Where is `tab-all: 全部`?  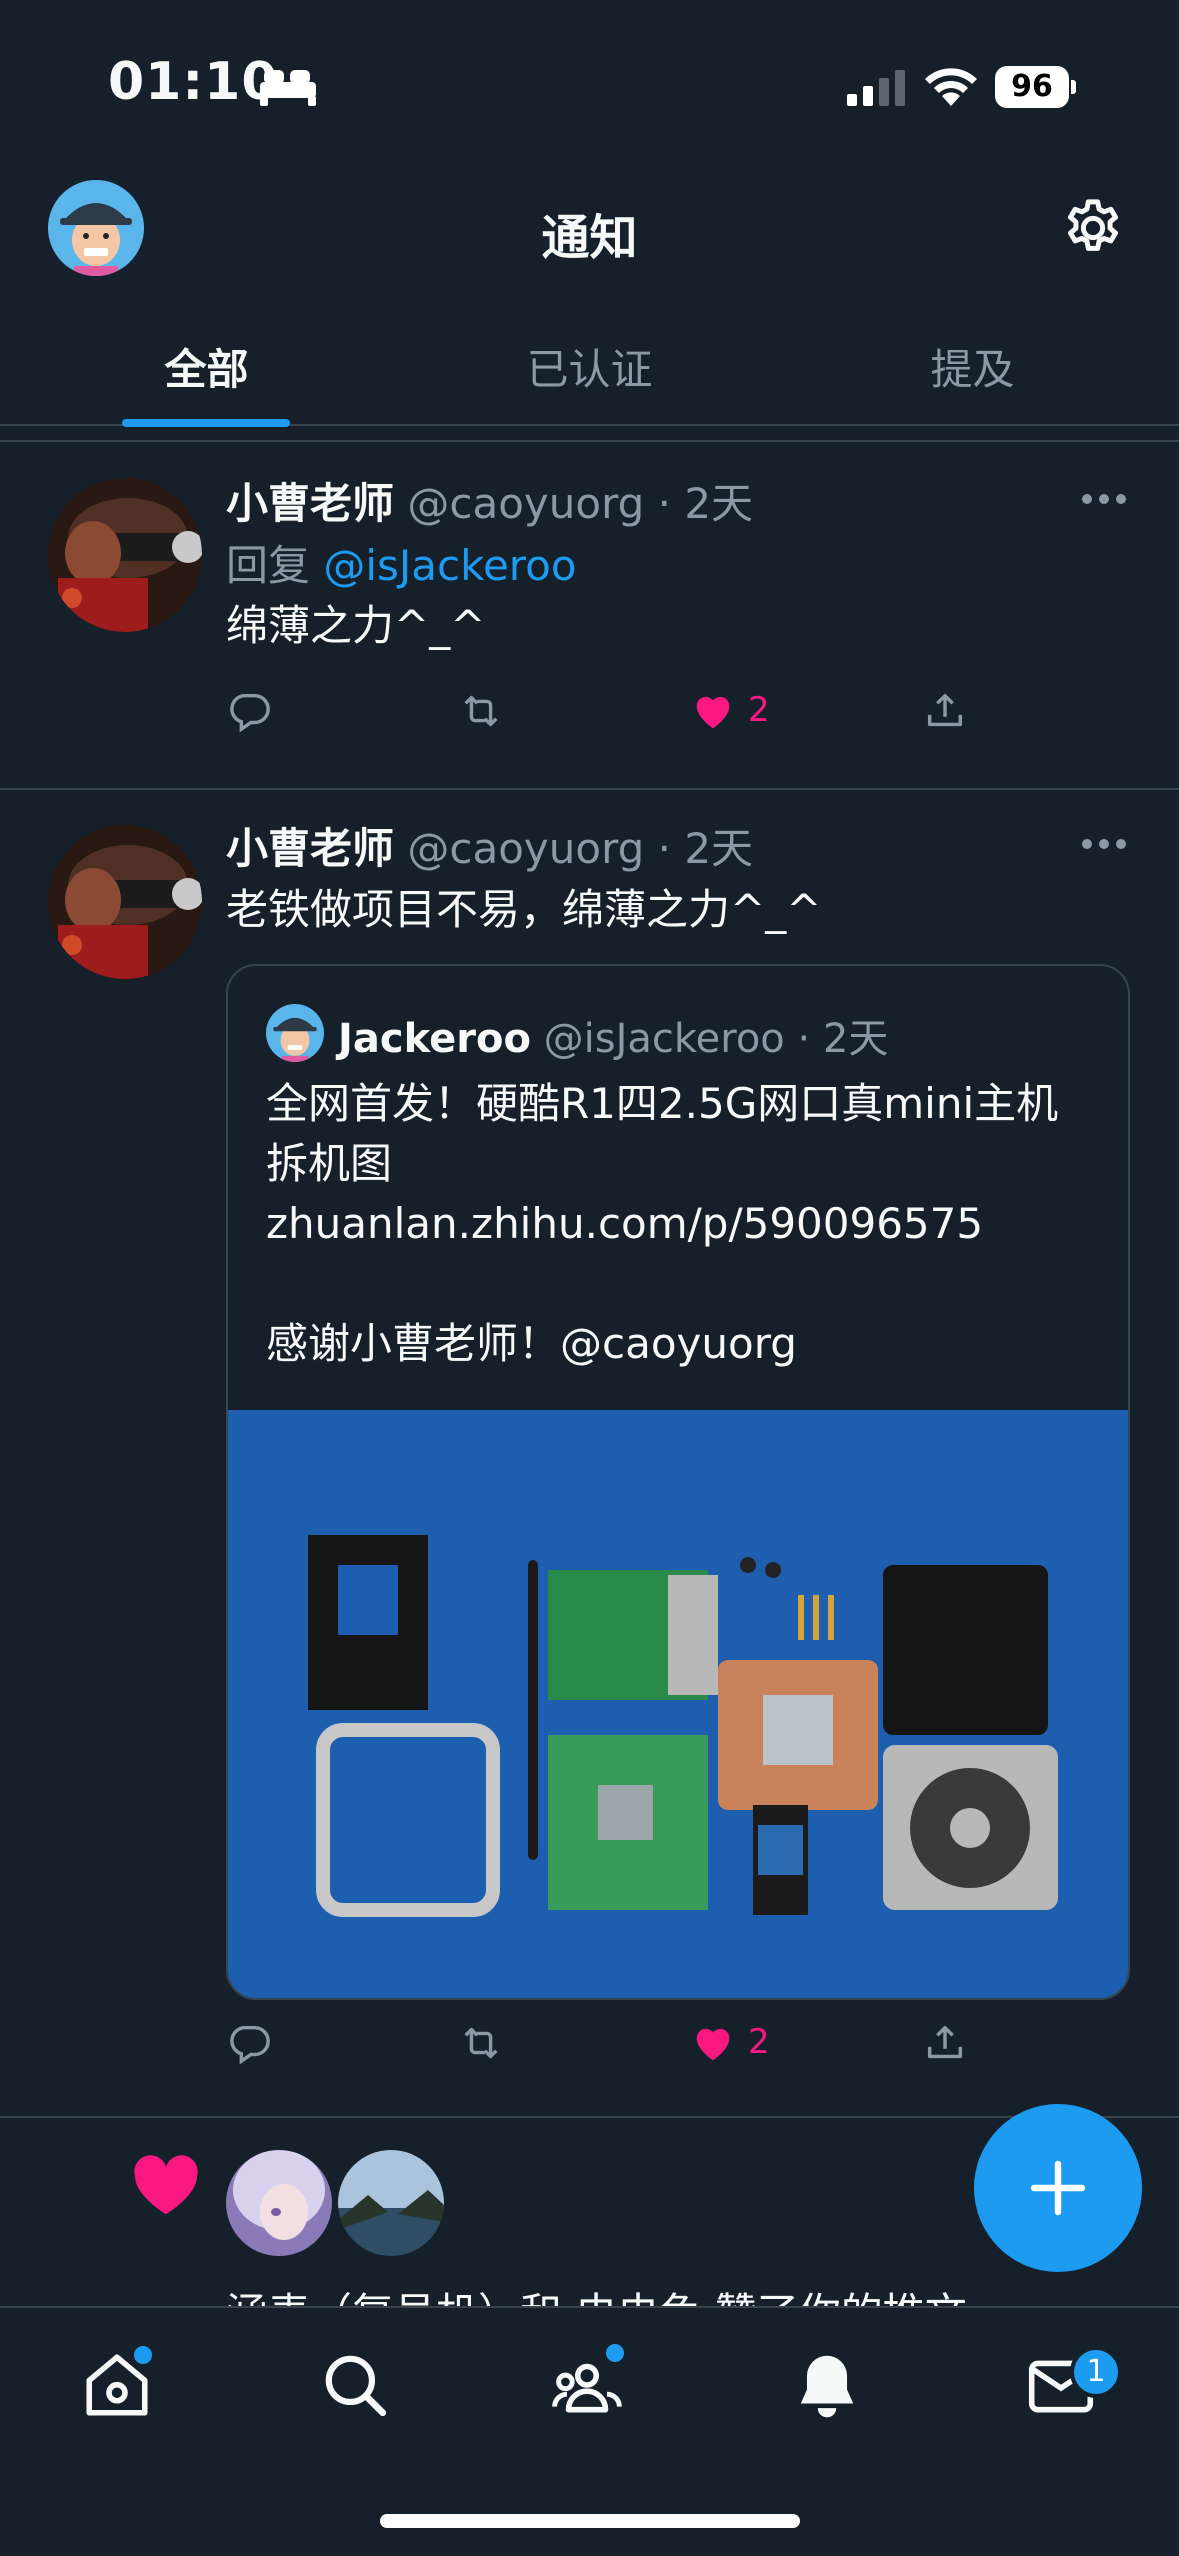
tab-all: 全部 is located at coordinates (206, 375).